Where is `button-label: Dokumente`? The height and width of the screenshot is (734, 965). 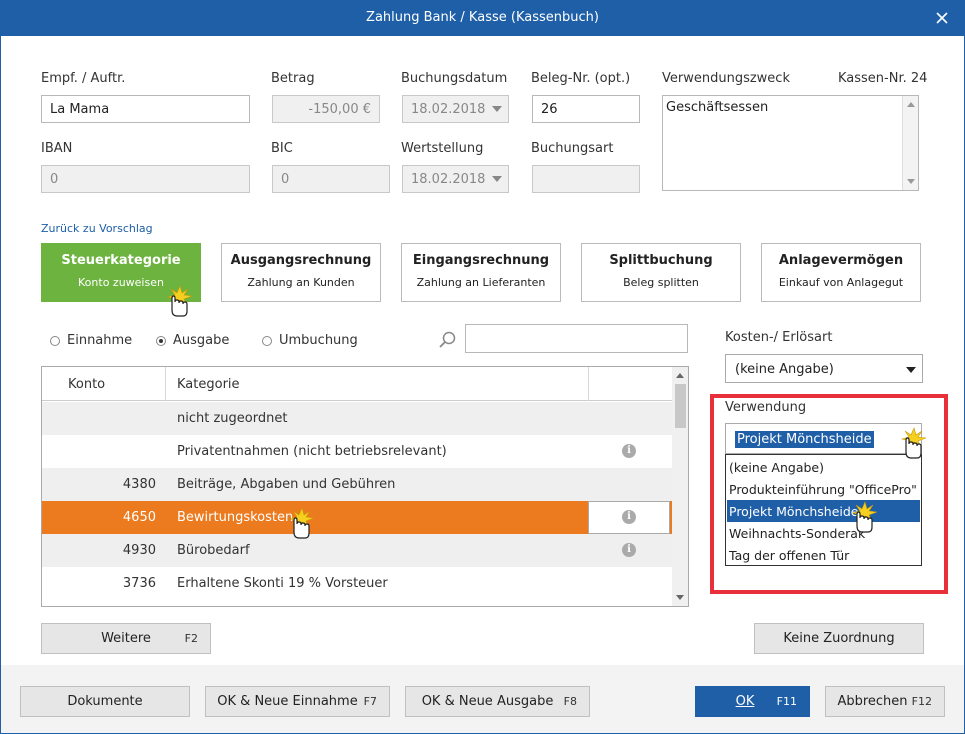
button-label: Dokumente is located at coordinates (105, 701).